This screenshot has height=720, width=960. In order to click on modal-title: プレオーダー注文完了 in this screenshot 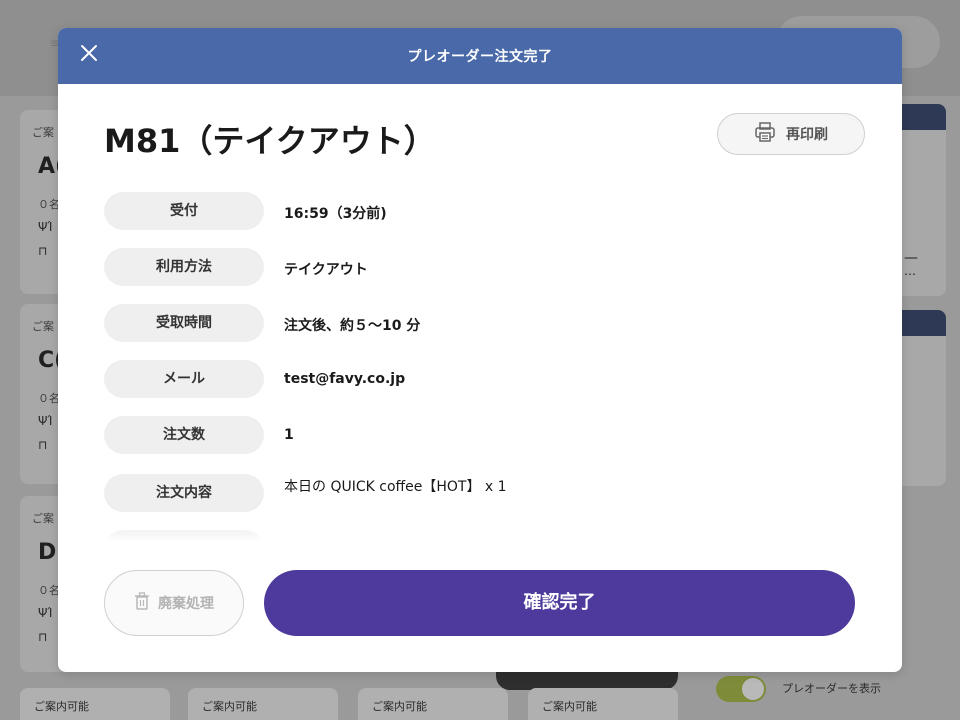, I will do `click(480, 57)`.